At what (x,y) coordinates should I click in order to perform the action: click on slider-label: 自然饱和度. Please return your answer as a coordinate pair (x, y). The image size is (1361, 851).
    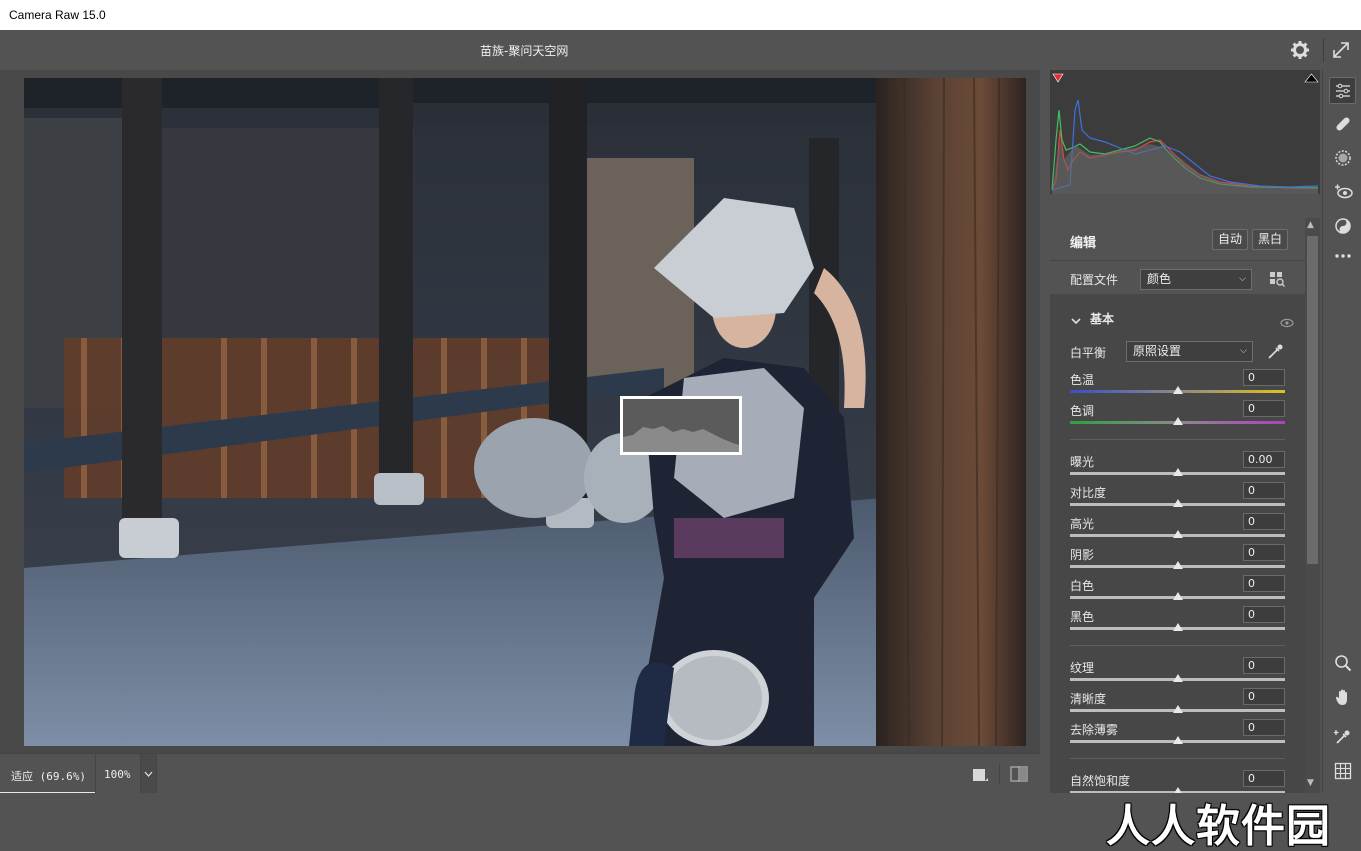
    Looking at the image, I should click on (1100, 781).